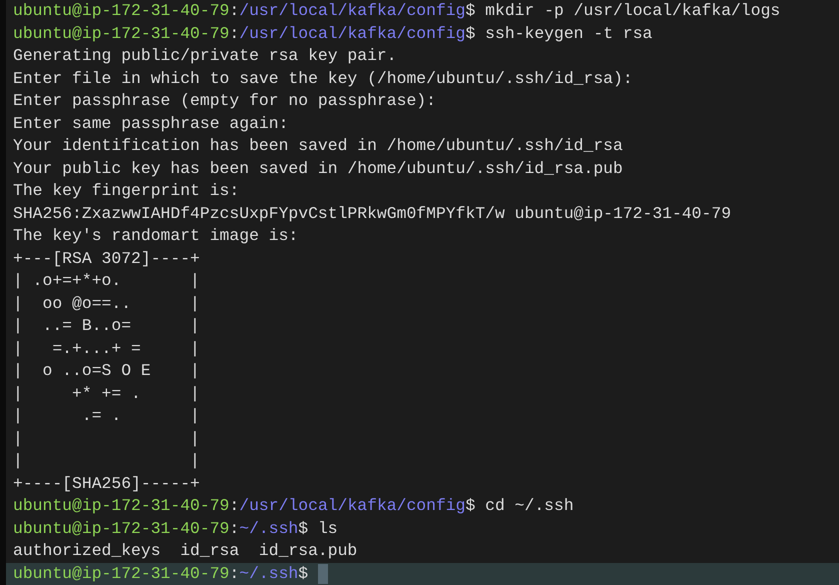 The image size is (839, 585). I want to click on output-text: | .o+=+*+o. |, so click(106, 281).